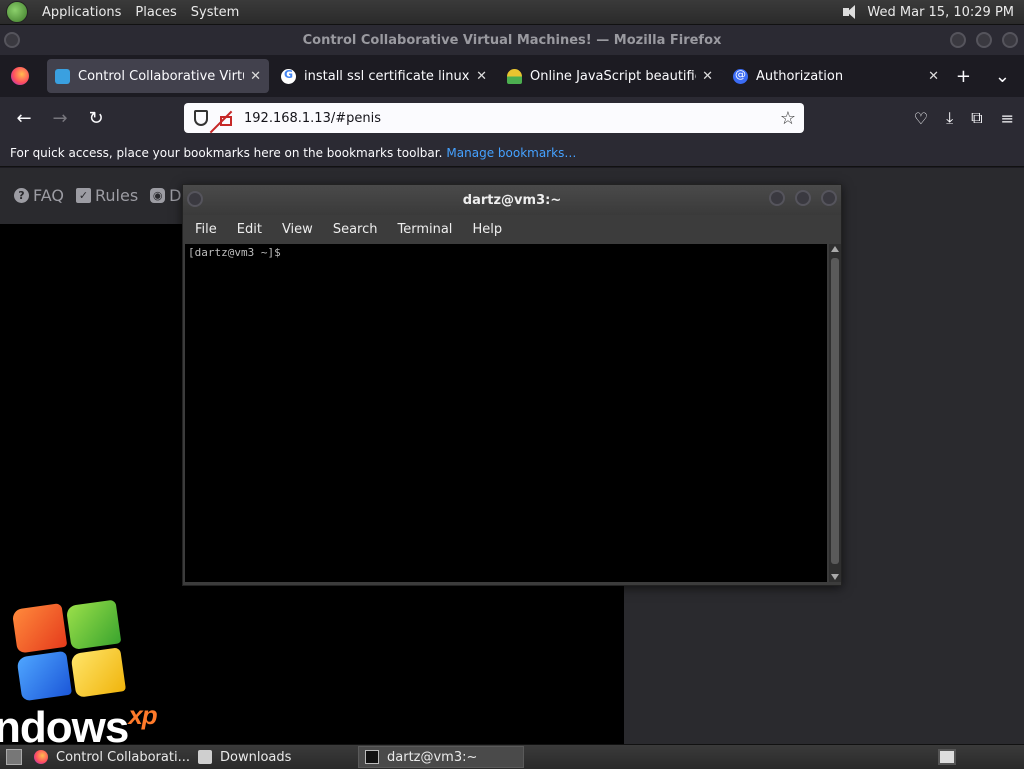 This screenshot has width=1024, height=769. What do you see at coordinates (83, 195) in the screenshot?
I see `rules-shield-icon: ✓` at bounding box center [83, 195].